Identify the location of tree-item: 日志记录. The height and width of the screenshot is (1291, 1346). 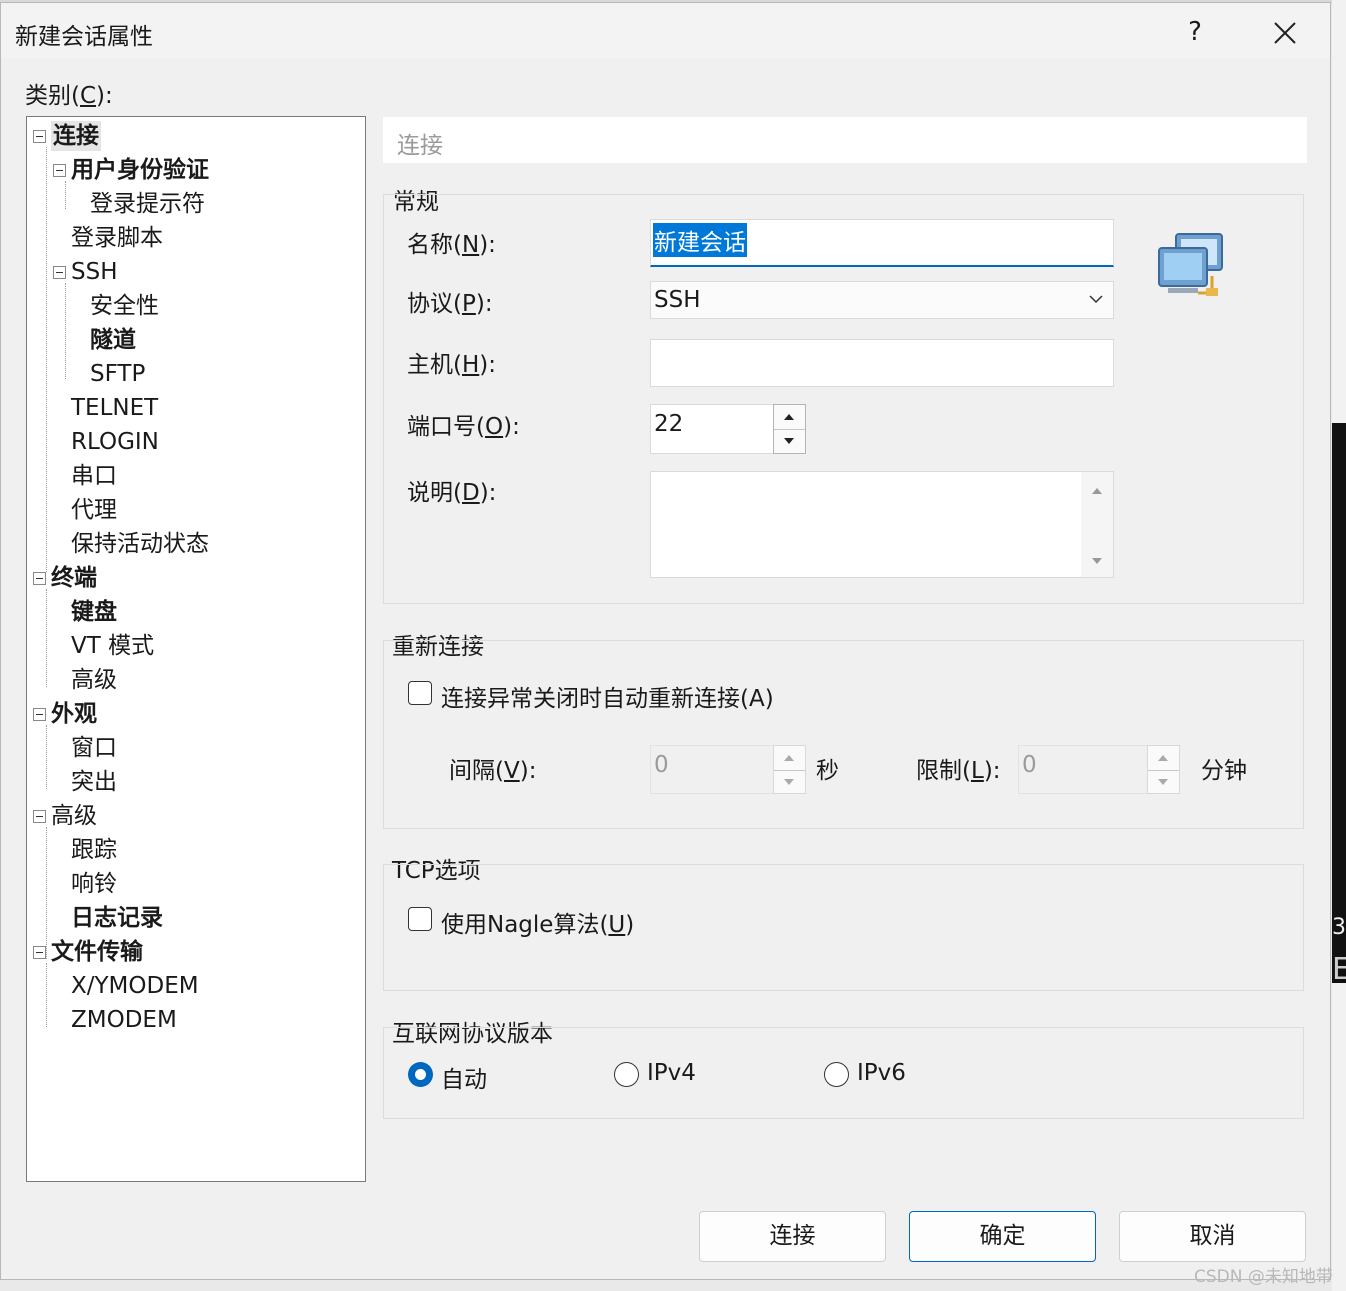
(117, 918).